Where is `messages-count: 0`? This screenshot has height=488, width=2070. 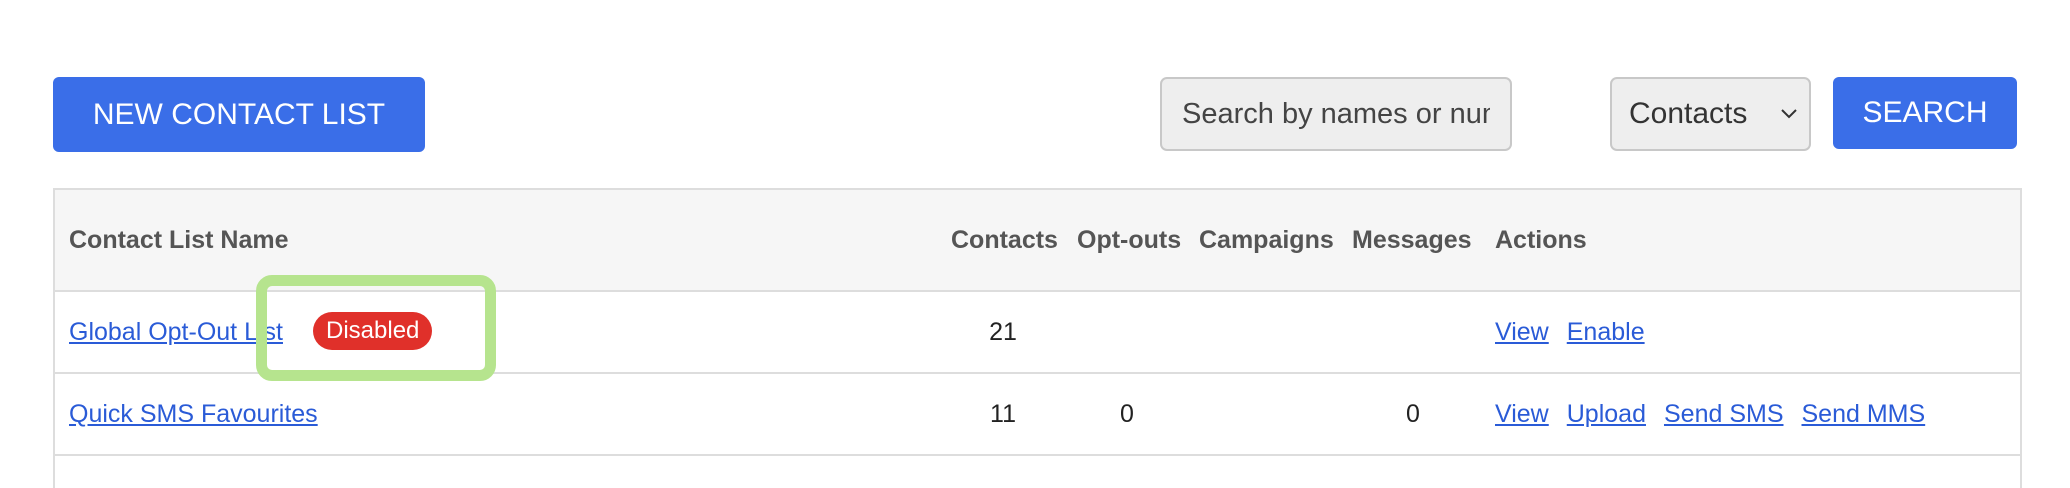 messages-count: 0 is located at coordinates (1413, 414).